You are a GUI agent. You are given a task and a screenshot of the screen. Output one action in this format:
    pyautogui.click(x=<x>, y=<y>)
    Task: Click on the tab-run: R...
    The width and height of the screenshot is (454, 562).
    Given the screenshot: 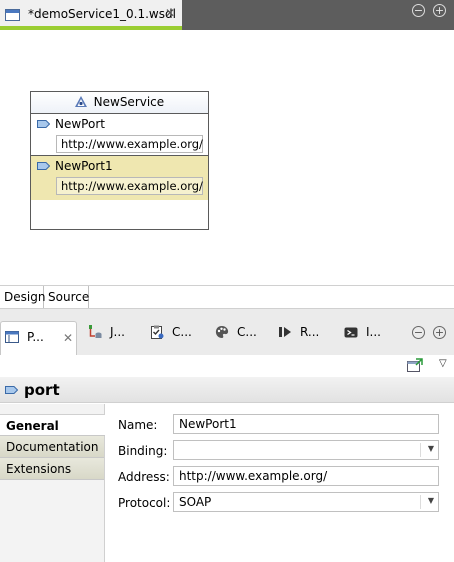 What is the action you would take?
    pyautogui.click(x=298, y=336)
    